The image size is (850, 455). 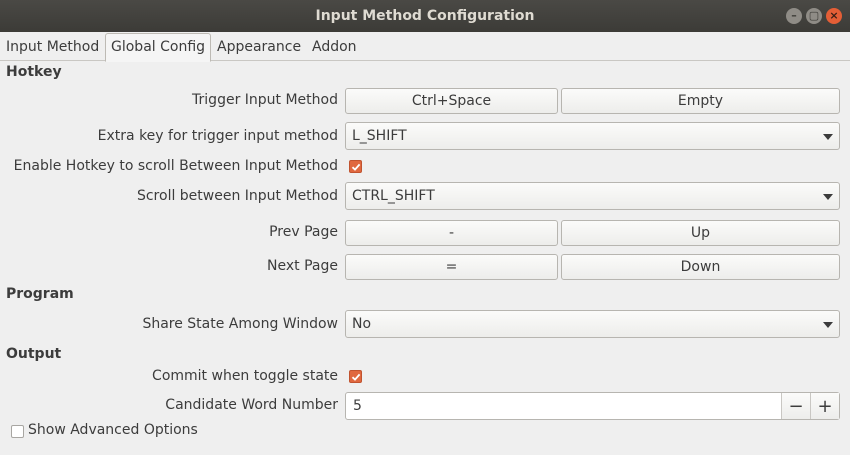 I want to click on tab-global-config: Global Config, so click(x=158, y=47).